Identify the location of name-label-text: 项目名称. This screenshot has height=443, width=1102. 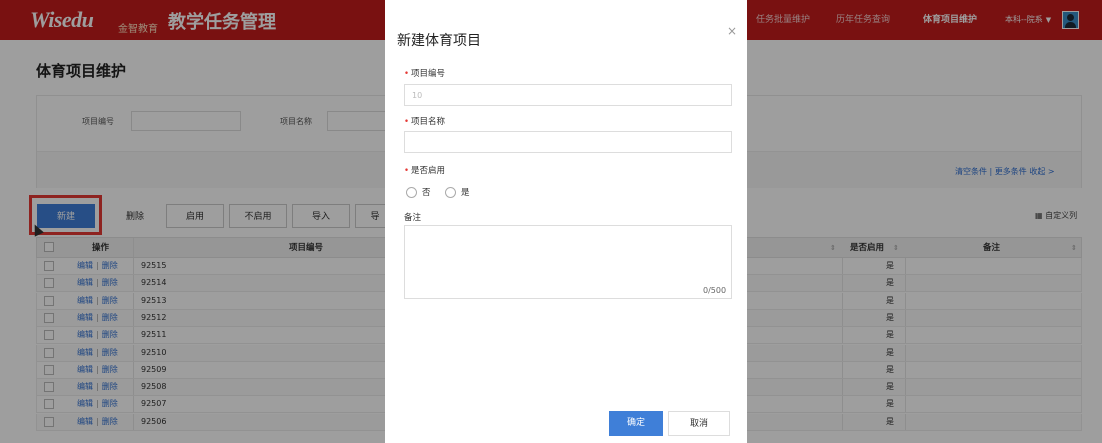
(428, 122).